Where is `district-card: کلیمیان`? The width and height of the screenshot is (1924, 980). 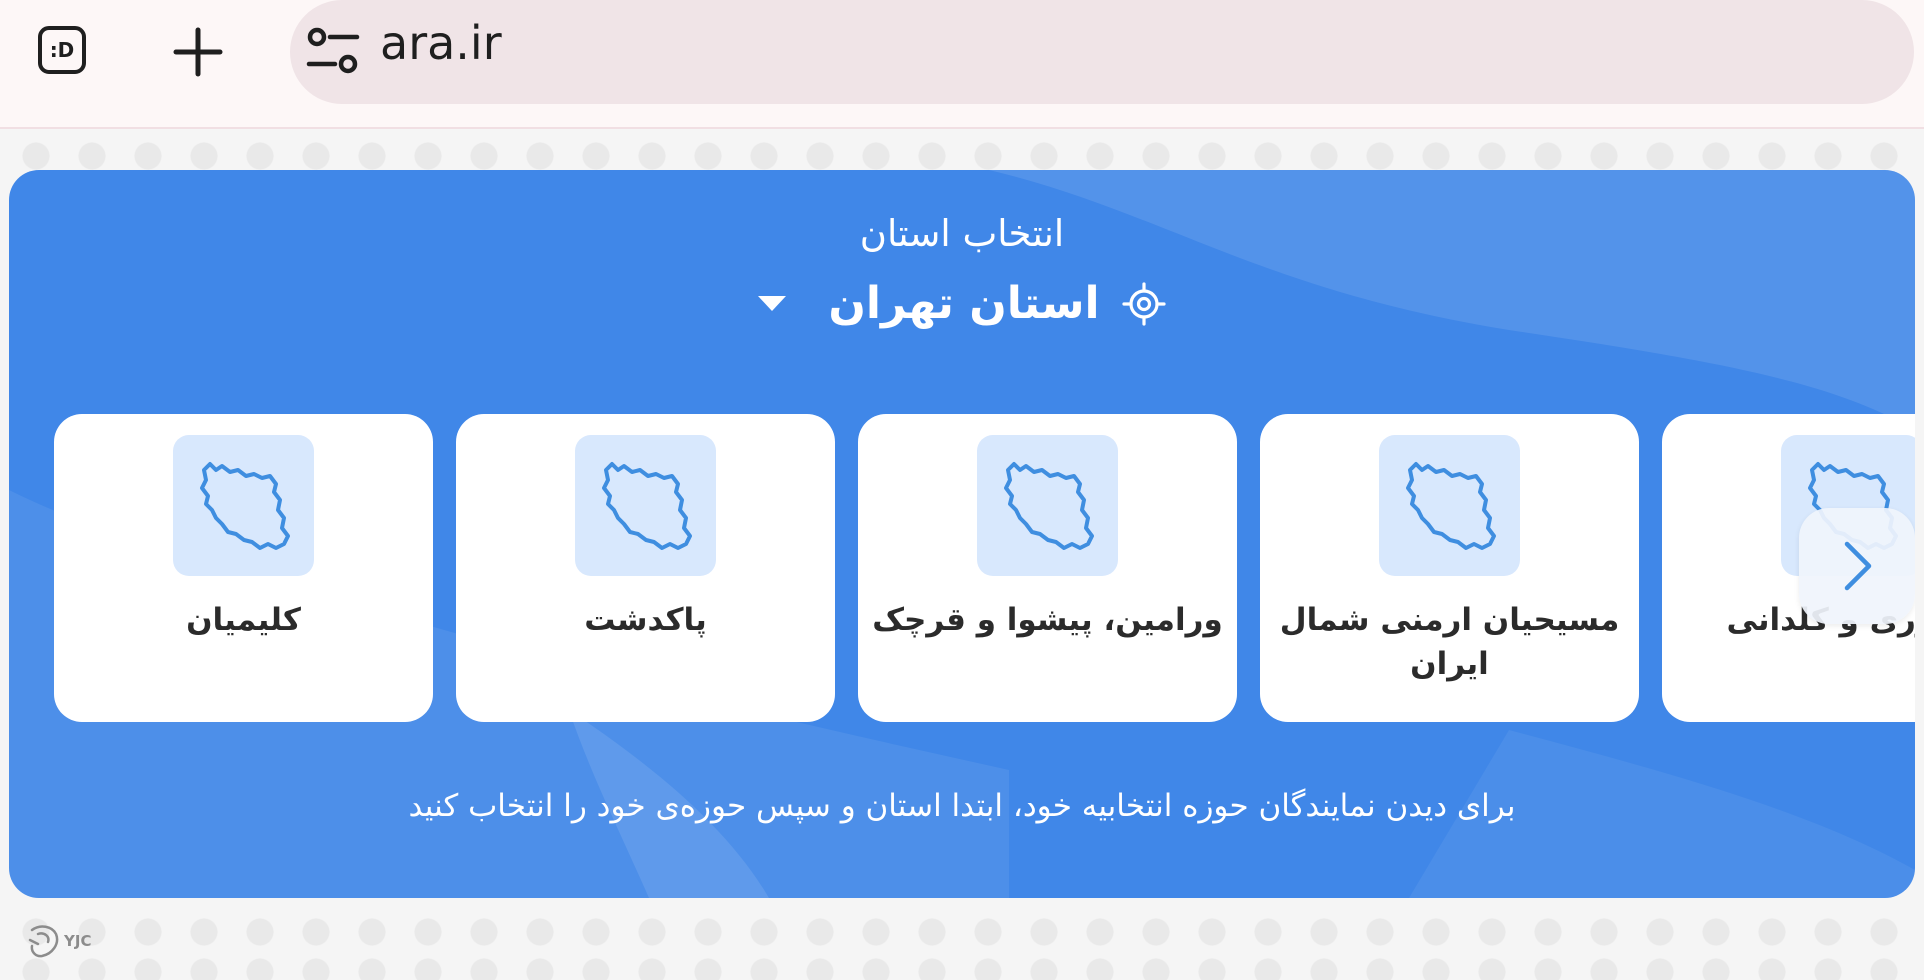 district-card: کلیمیان is located at coordinates (243, 568).